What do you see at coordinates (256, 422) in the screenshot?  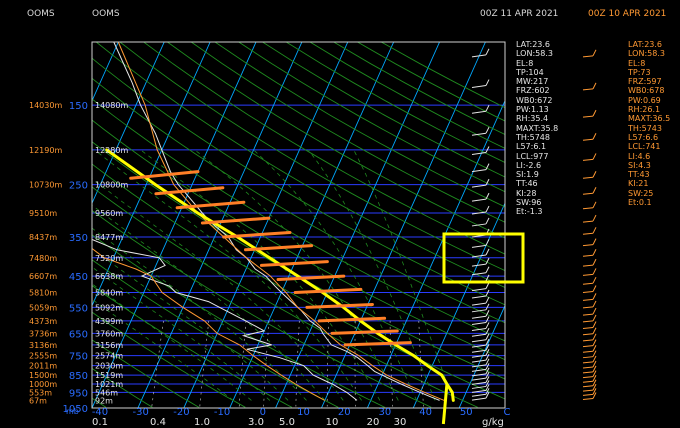 I see `mixing-ratio-tick-label: 3.0` at bounding box center [256, 422].